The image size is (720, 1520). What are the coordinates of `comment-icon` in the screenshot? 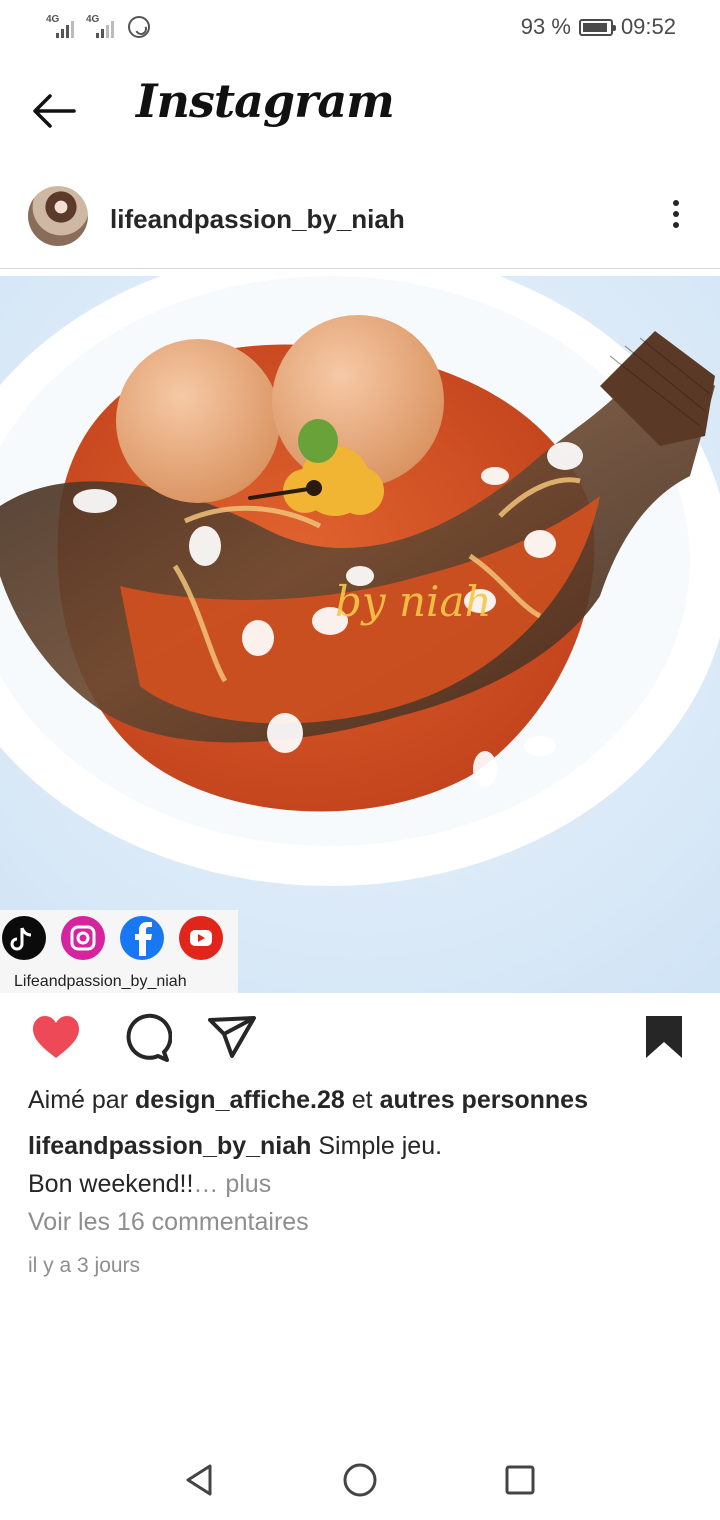 It's located at (149, 1037).